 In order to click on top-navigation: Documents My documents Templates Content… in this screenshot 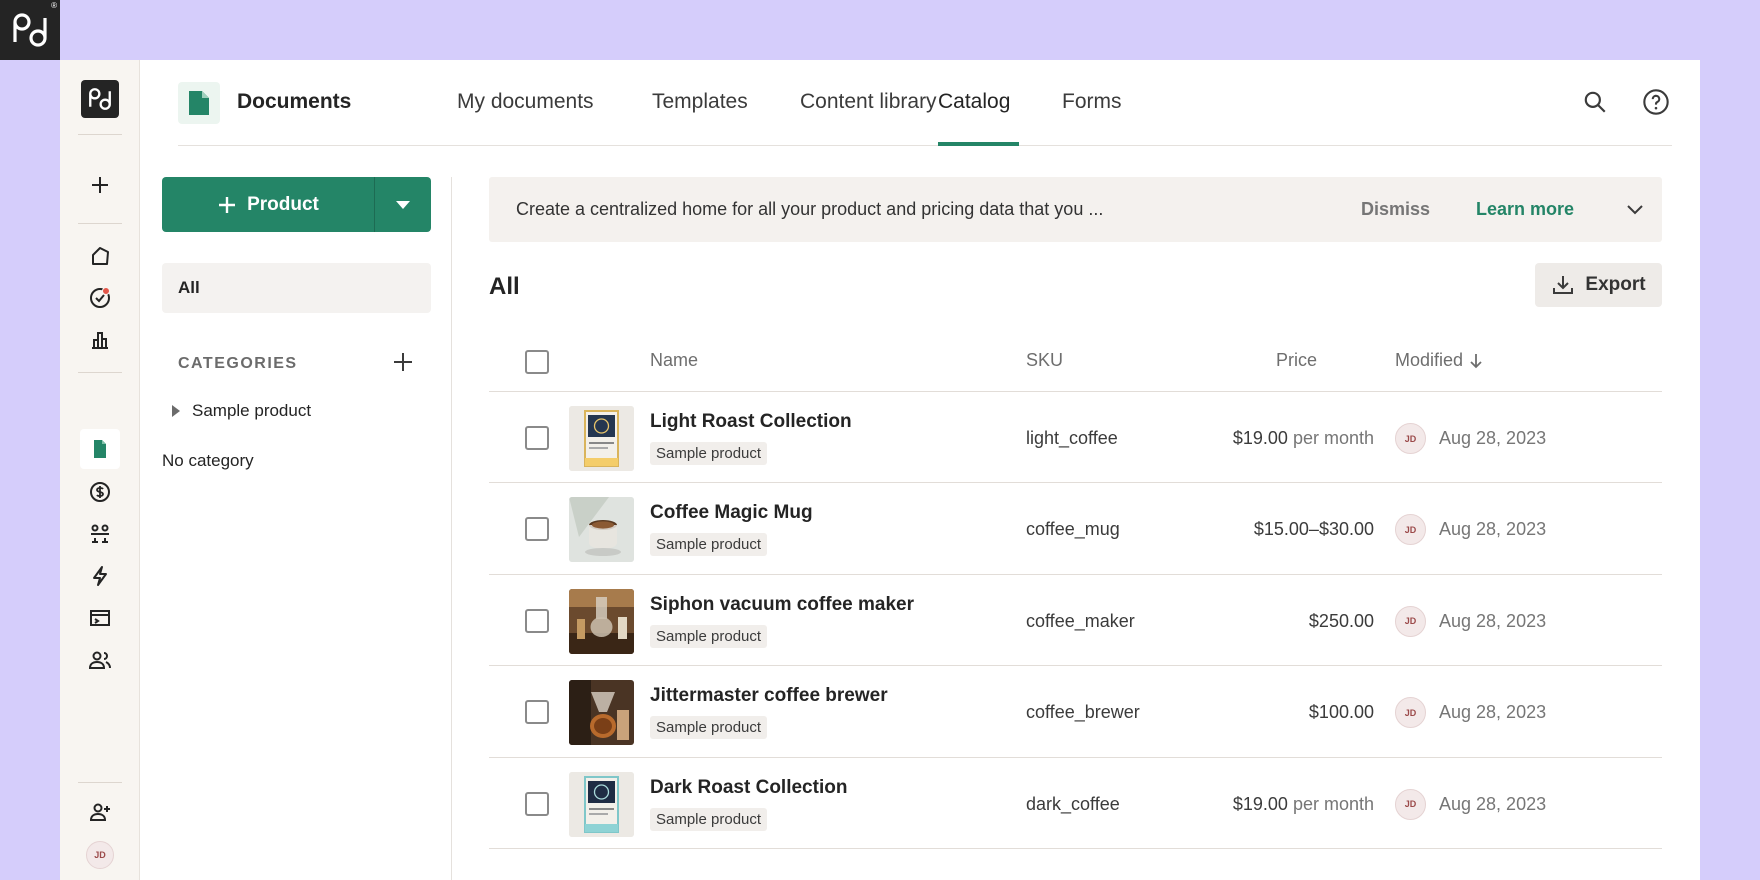, I will do `click(925, 103)`.